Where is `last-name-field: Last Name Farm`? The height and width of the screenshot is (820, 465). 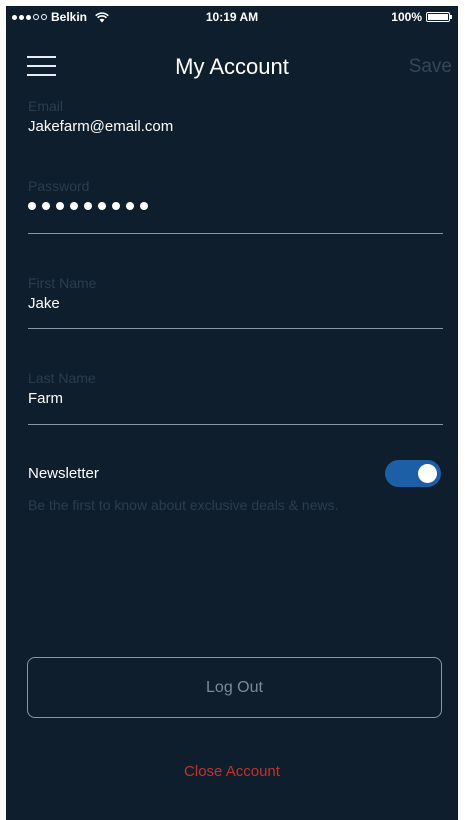 last-name-field: Last Name Farm is located at coordinates (235, 397).